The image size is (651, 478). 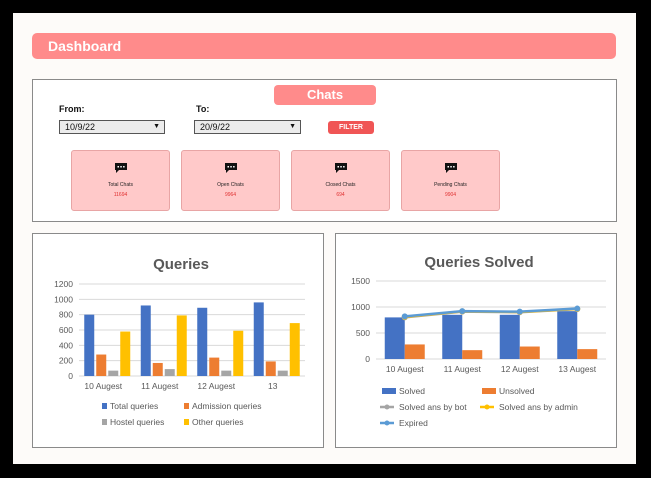 What do you see at coordinates (413, 423) in the screenshot?
I see `legend-label: Expired` at bounding box center [413, 423].